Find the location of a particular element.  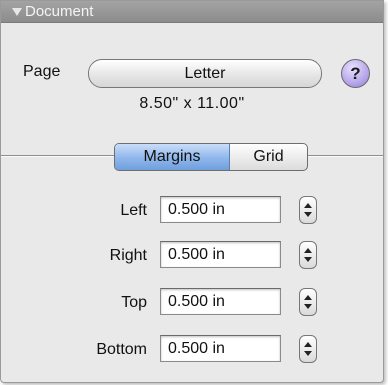

margin-bottom-stepper is located at coordinates (308, 349).